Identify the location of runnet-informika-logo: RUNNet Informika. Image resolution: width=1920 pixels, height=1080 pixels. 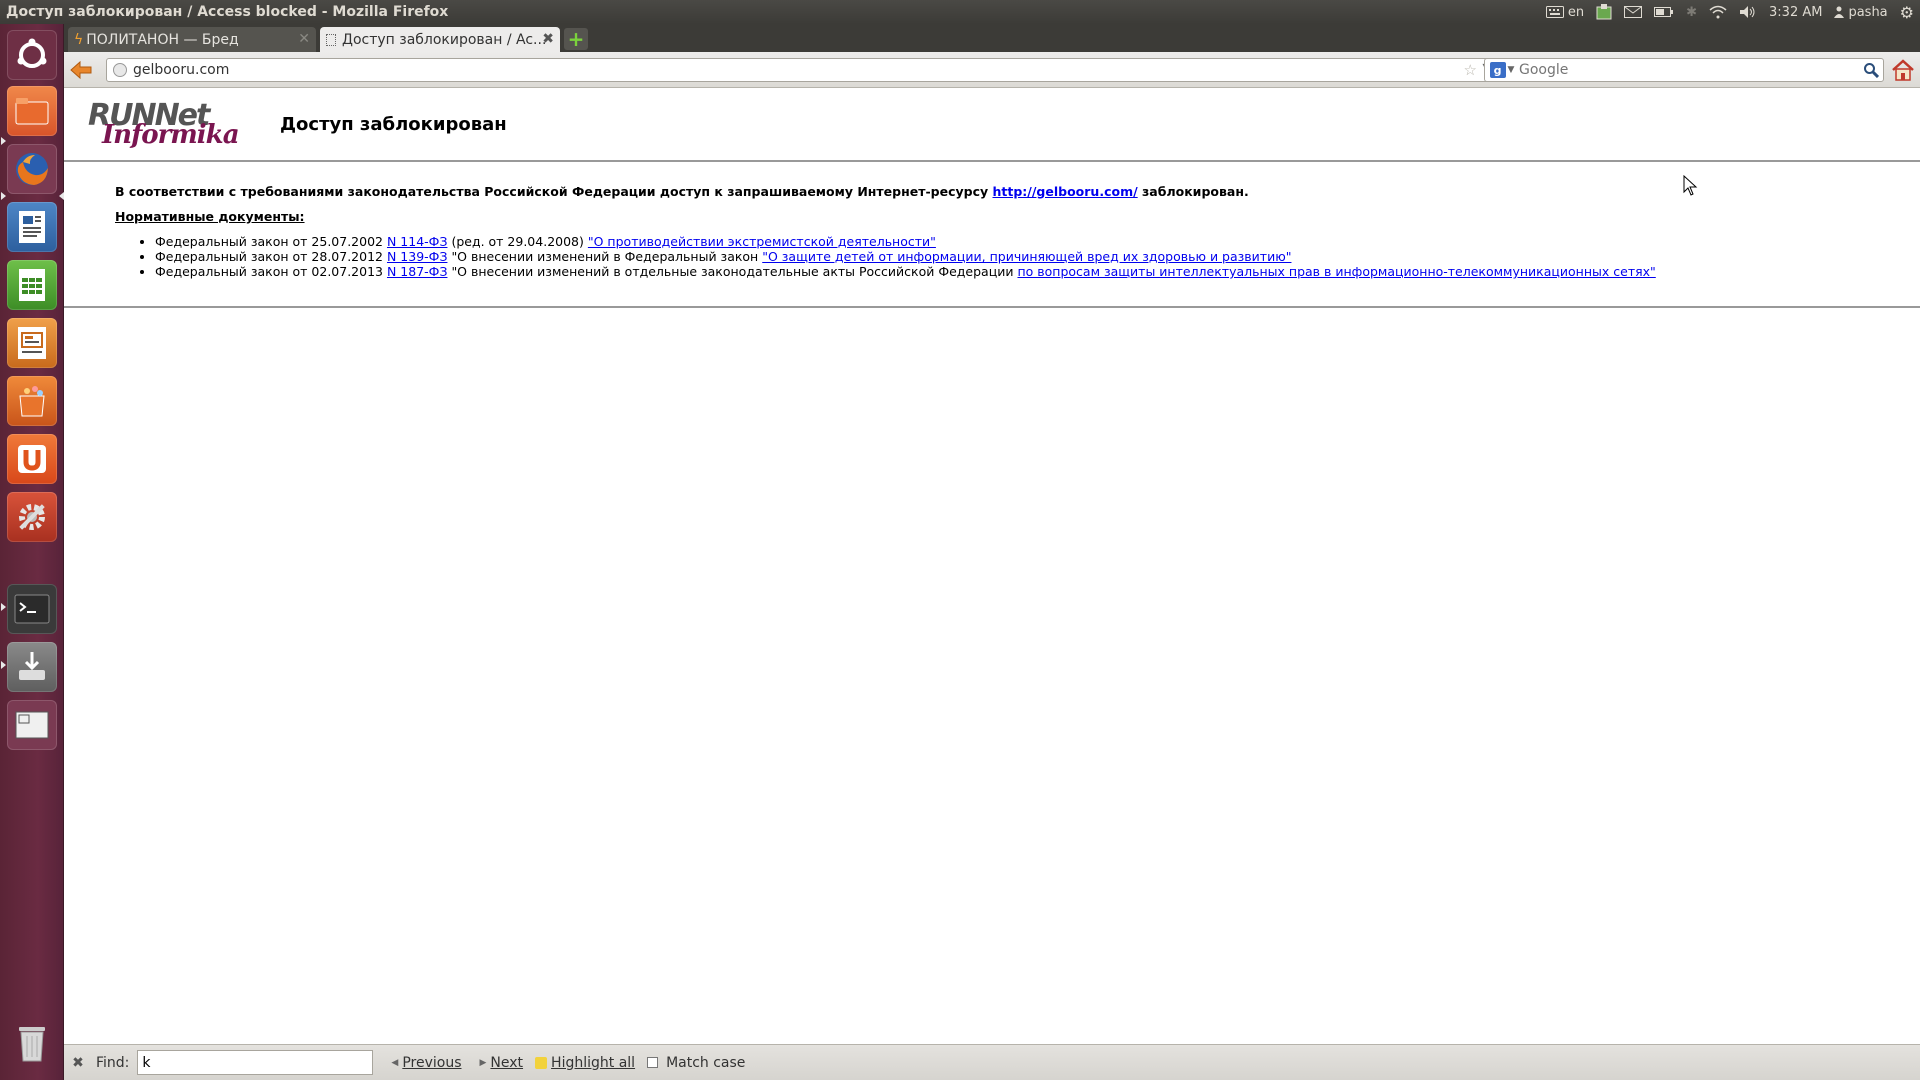
(164, 125).